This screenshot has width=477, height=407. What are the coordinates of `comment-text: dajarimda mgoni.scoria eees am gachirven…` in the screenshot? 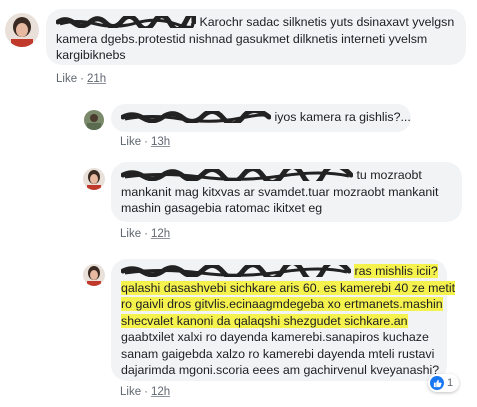 It's located at (280, 370).